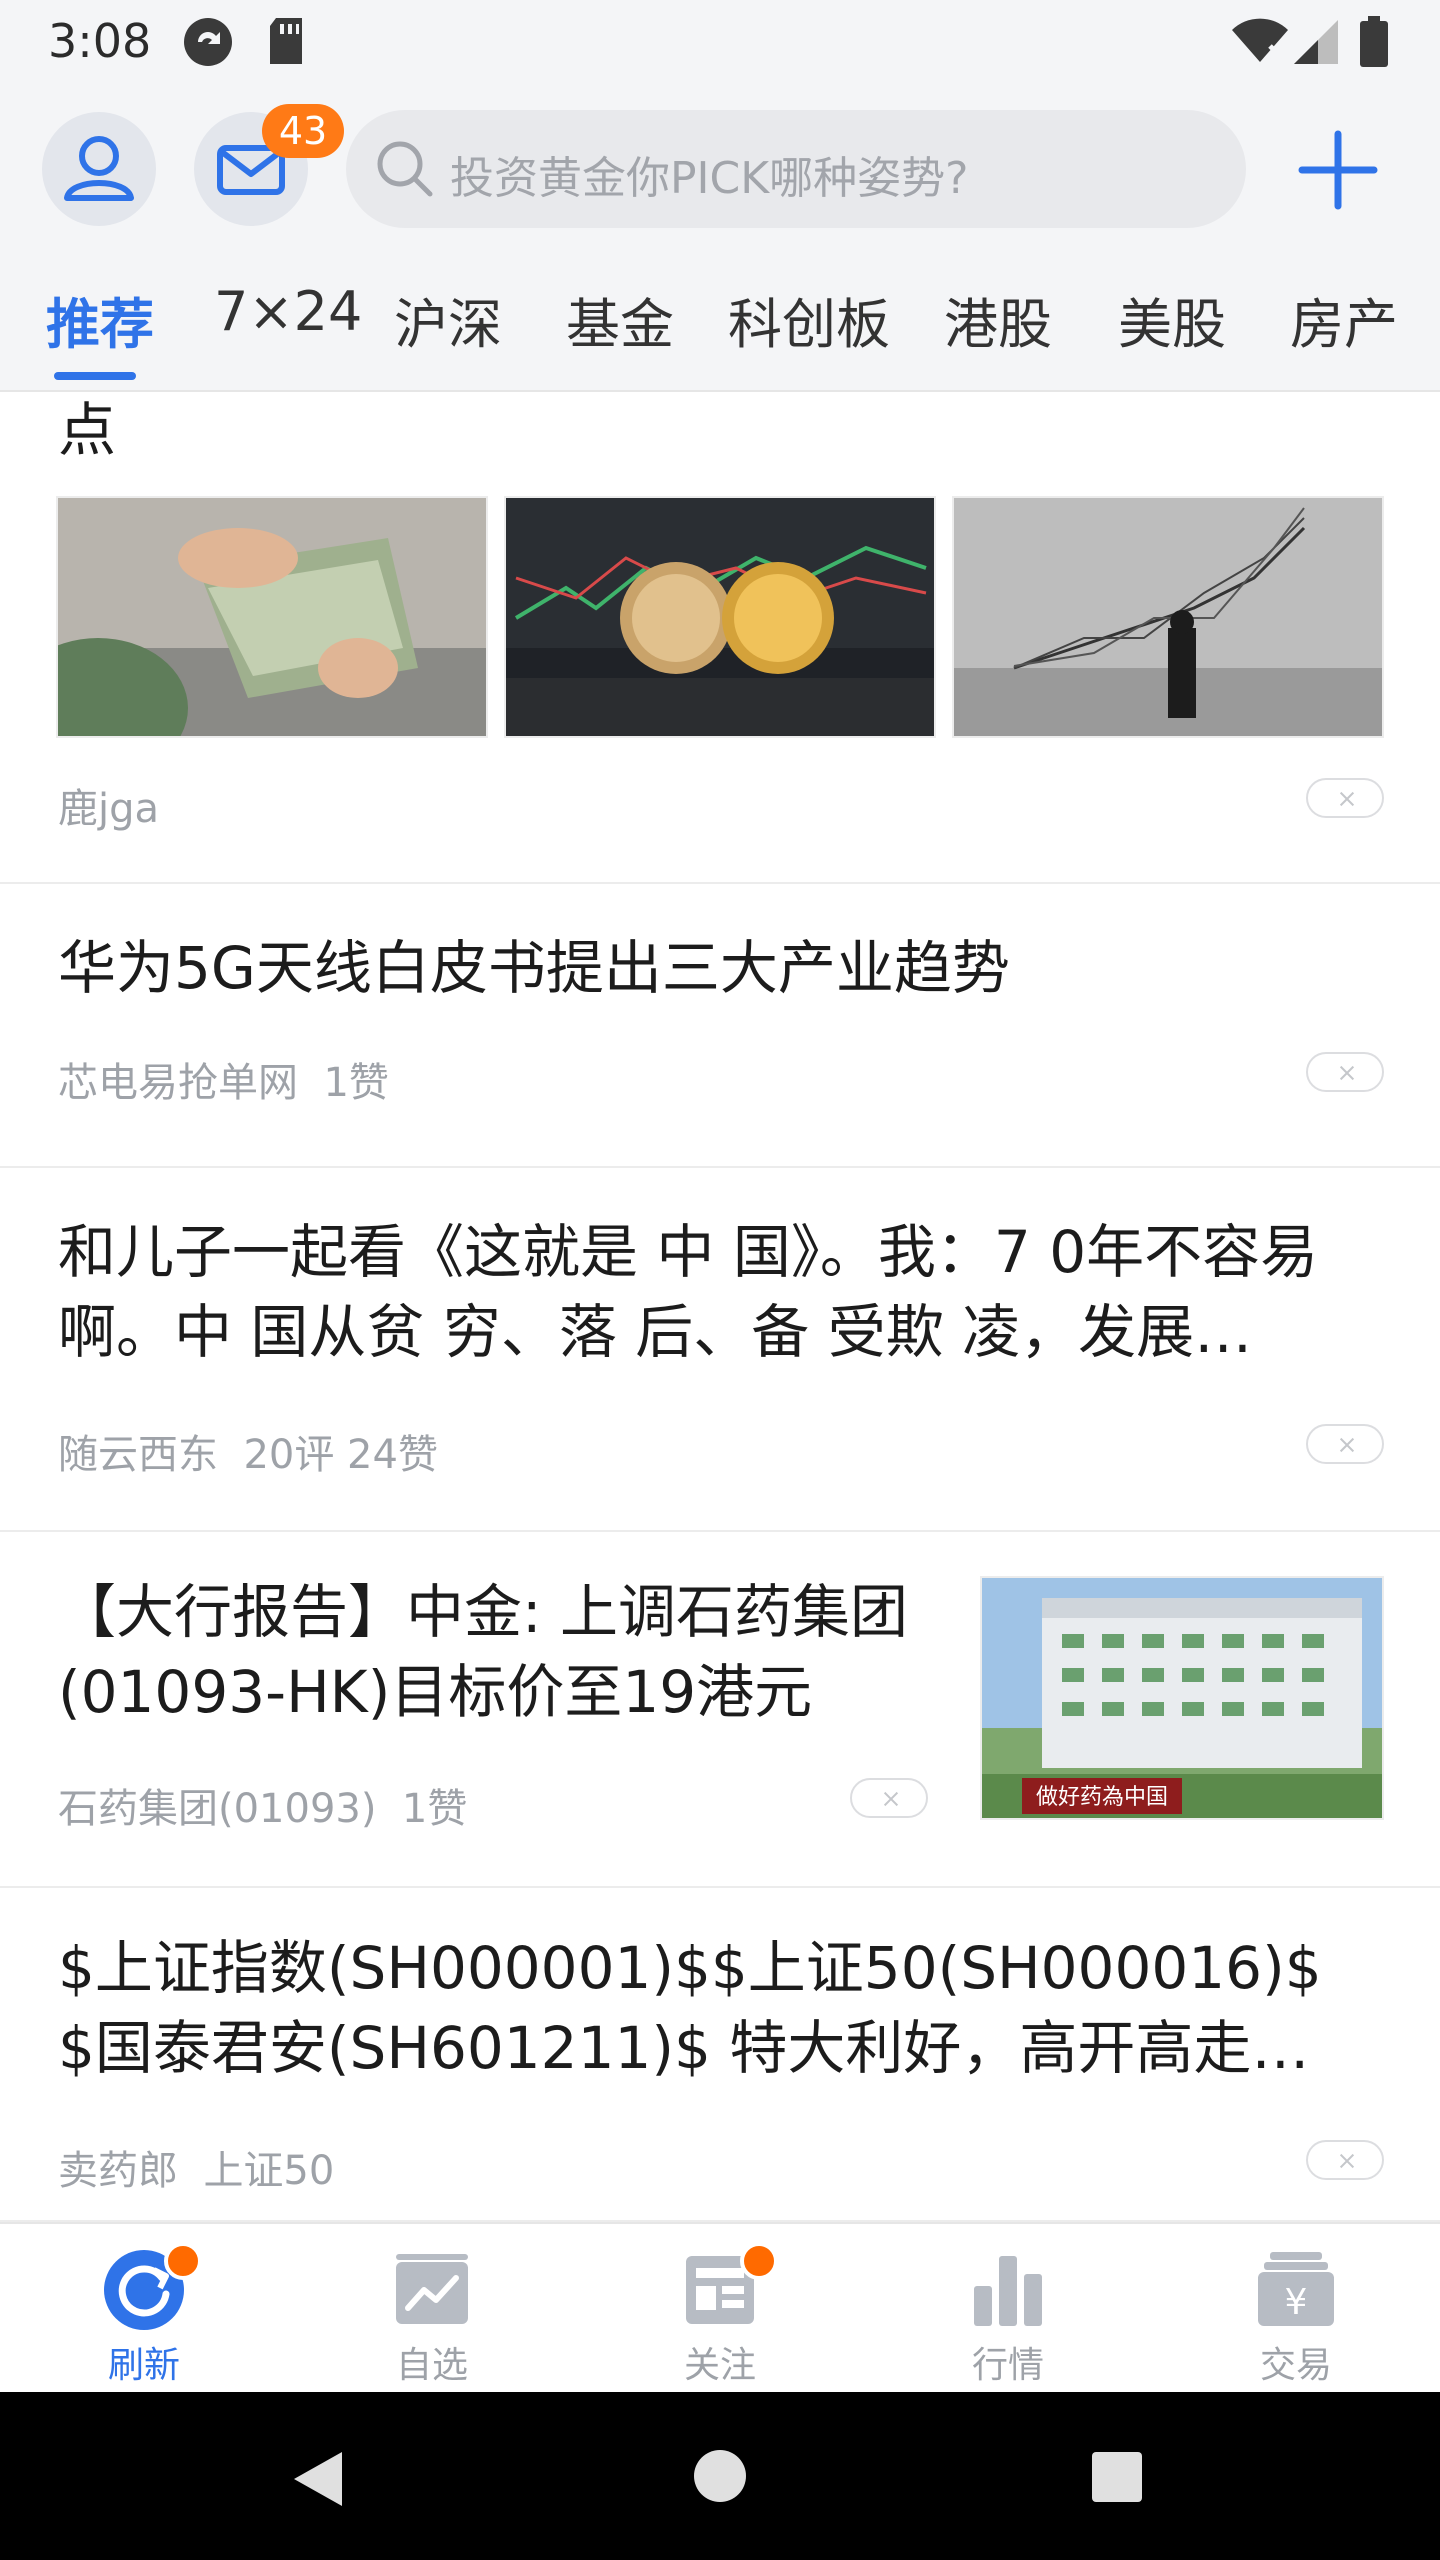  What do you see at coordinates (1102, 1797) in the screenshot?
I see `sign-text: 做好药為中国` at bounding box center [1102, 1797].